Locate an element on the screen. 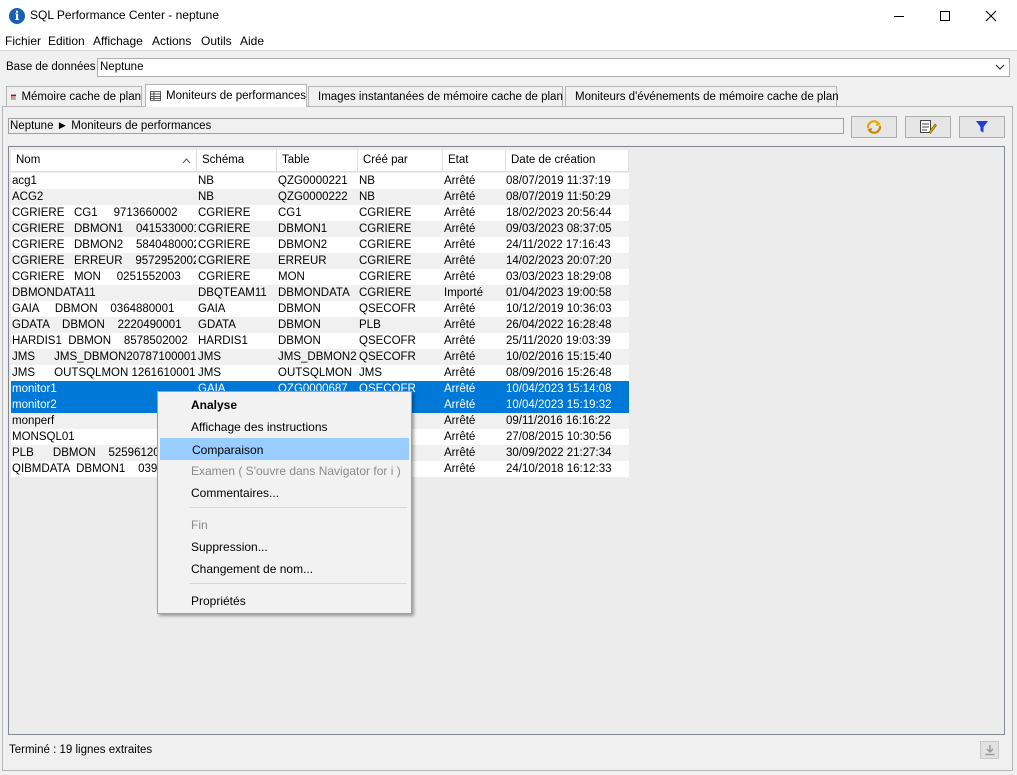  edit-columns-button is located at coordinates (928, 127).